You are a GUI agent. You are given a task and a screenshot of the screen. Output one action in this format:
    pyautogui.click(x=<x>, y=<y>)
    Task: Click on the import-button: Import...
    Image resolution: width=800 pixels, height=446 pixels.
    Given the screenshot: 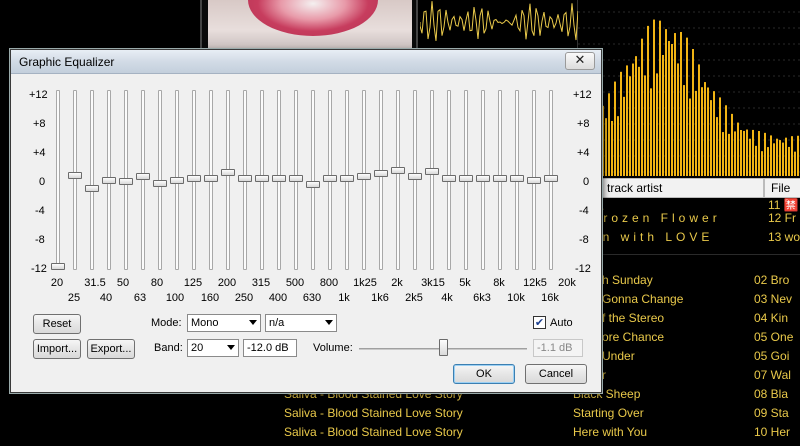 What is the action you would take?
    pyautogui.click(x=57, y=349)
    